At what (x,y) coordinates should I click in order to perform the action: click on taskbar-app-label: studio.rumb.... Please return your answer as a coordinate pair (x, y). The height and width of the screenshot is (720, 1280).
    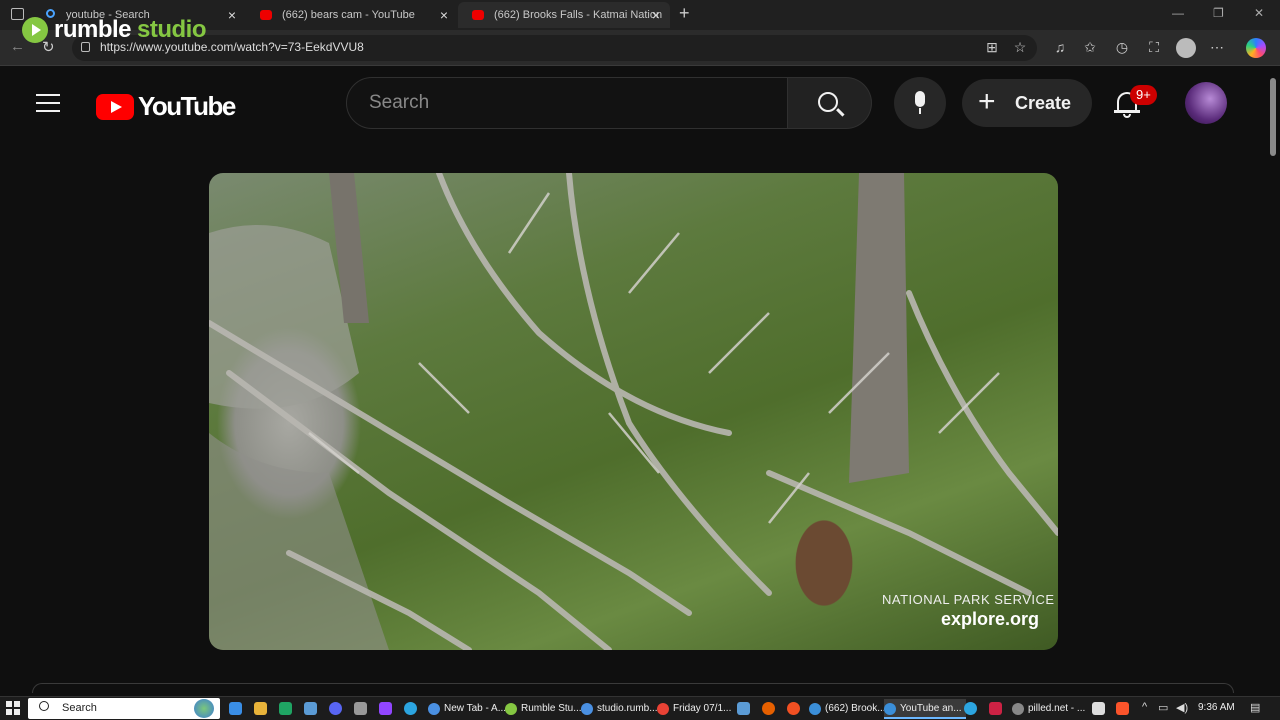
    Looking at the image, I should click on (627, 708).